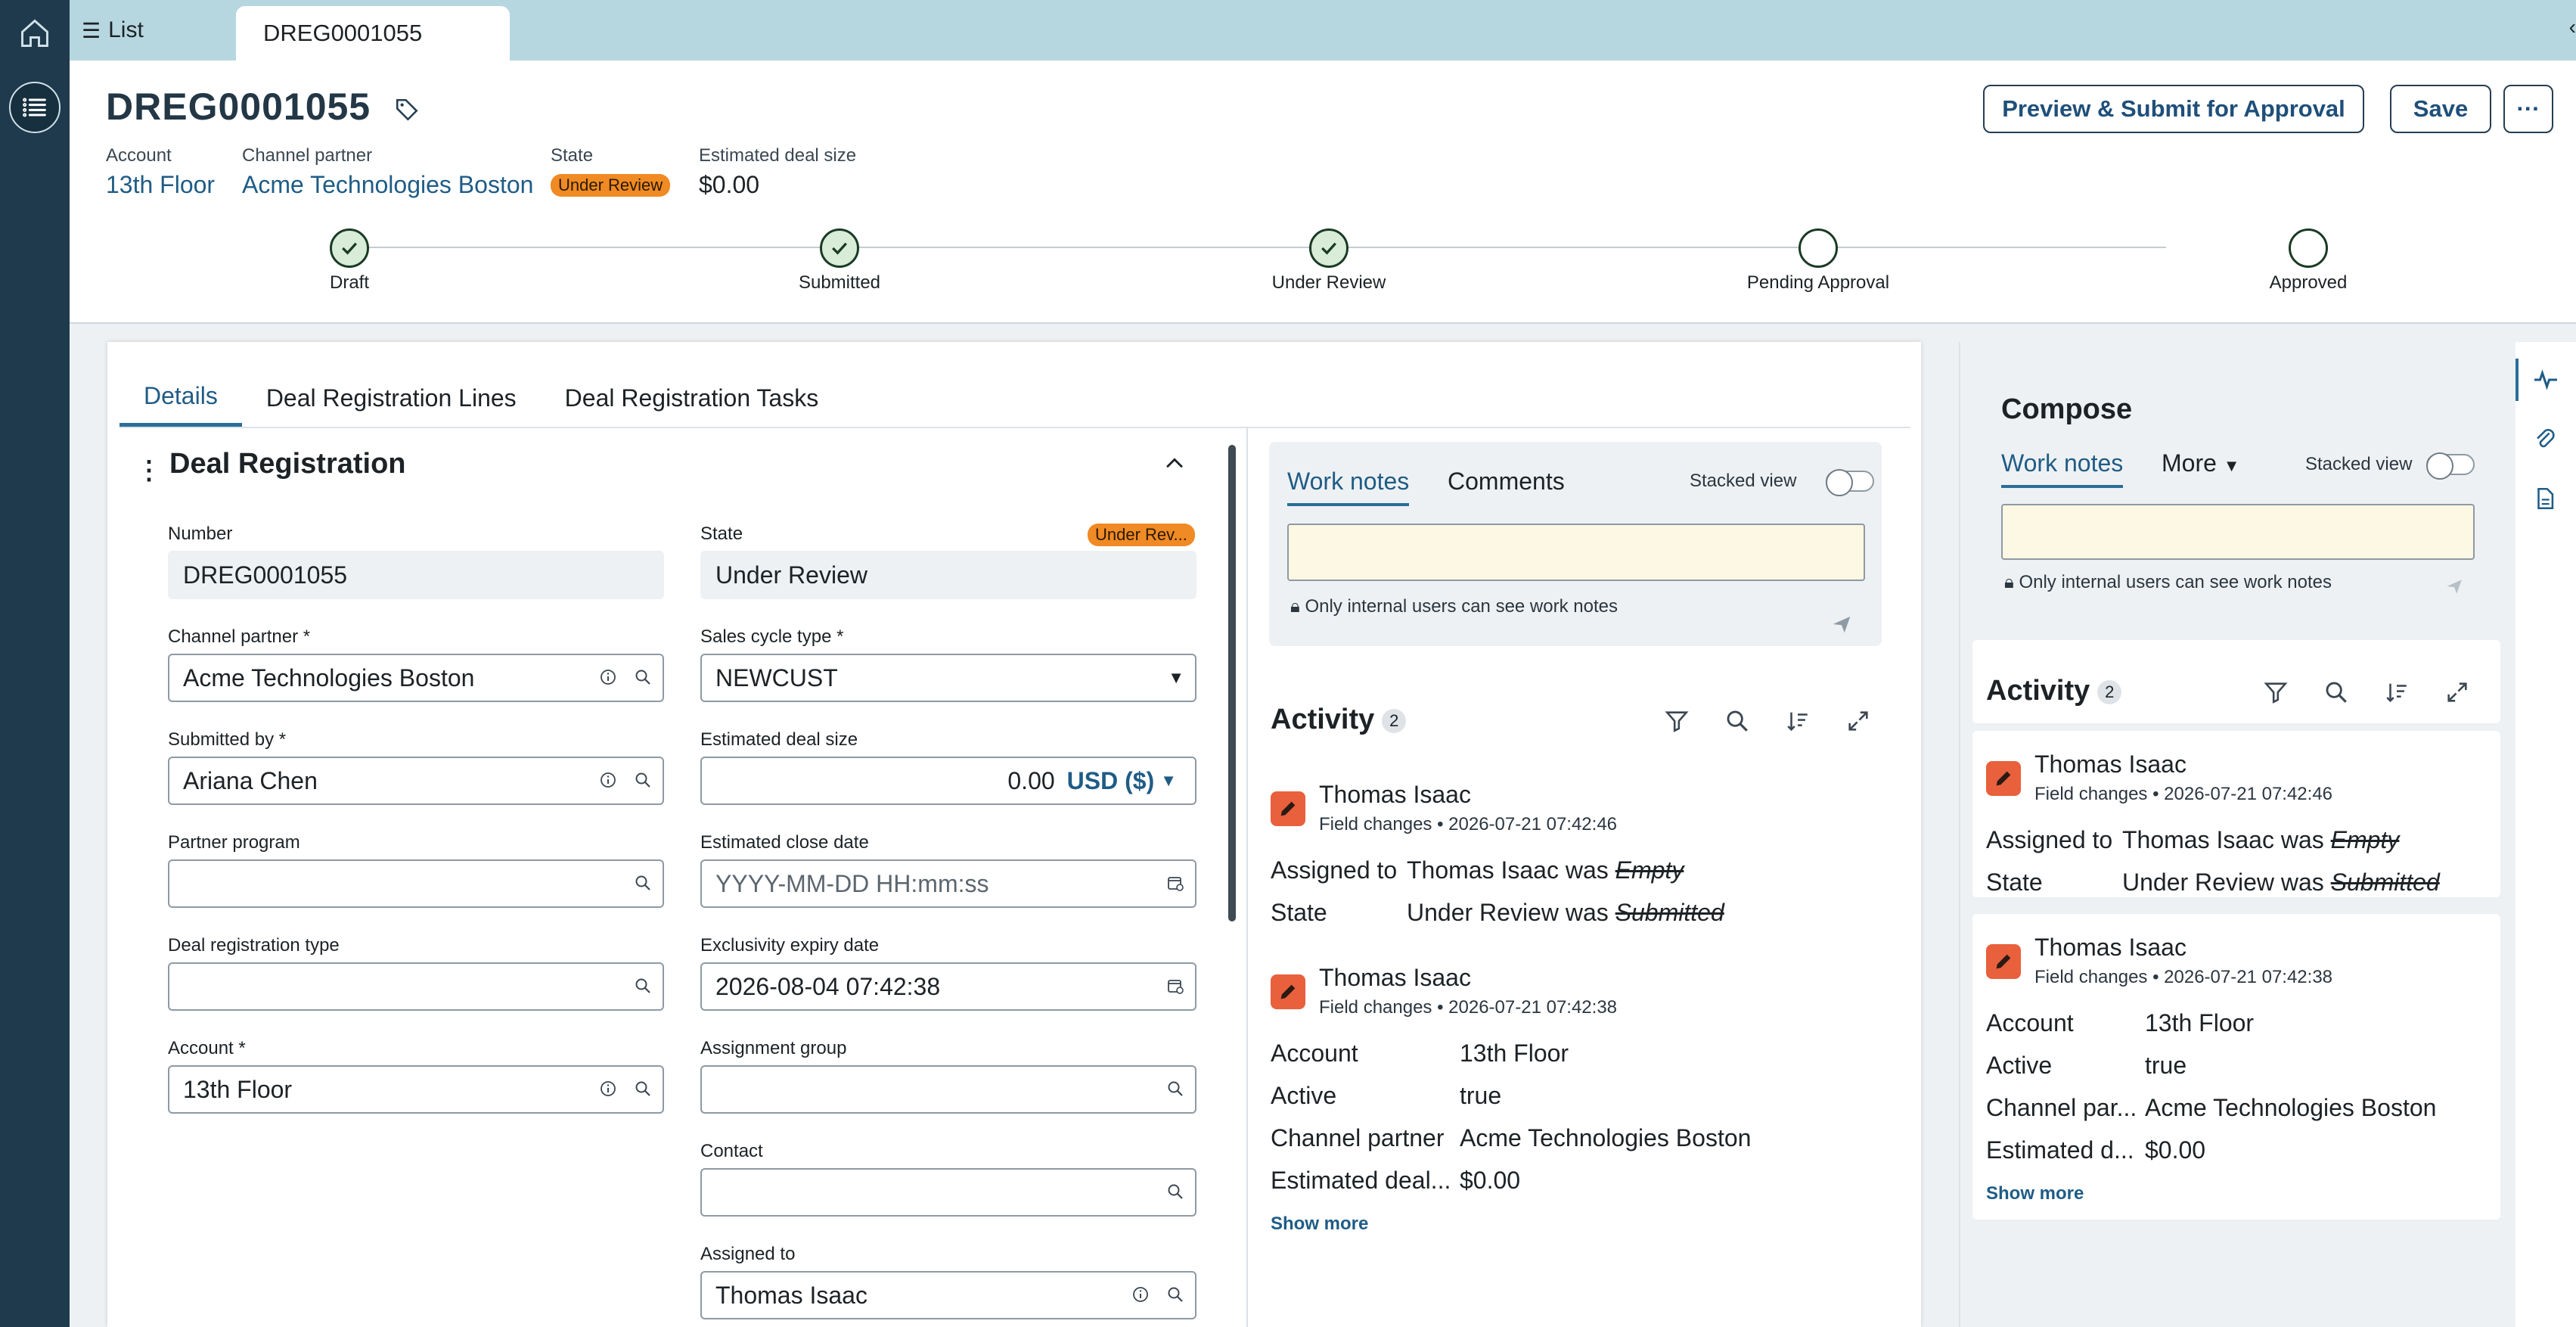 Image resolution: width=2576 pixels, height=1327 pixels. I want to click on activity-pulse-icon, so click(2545, 381).